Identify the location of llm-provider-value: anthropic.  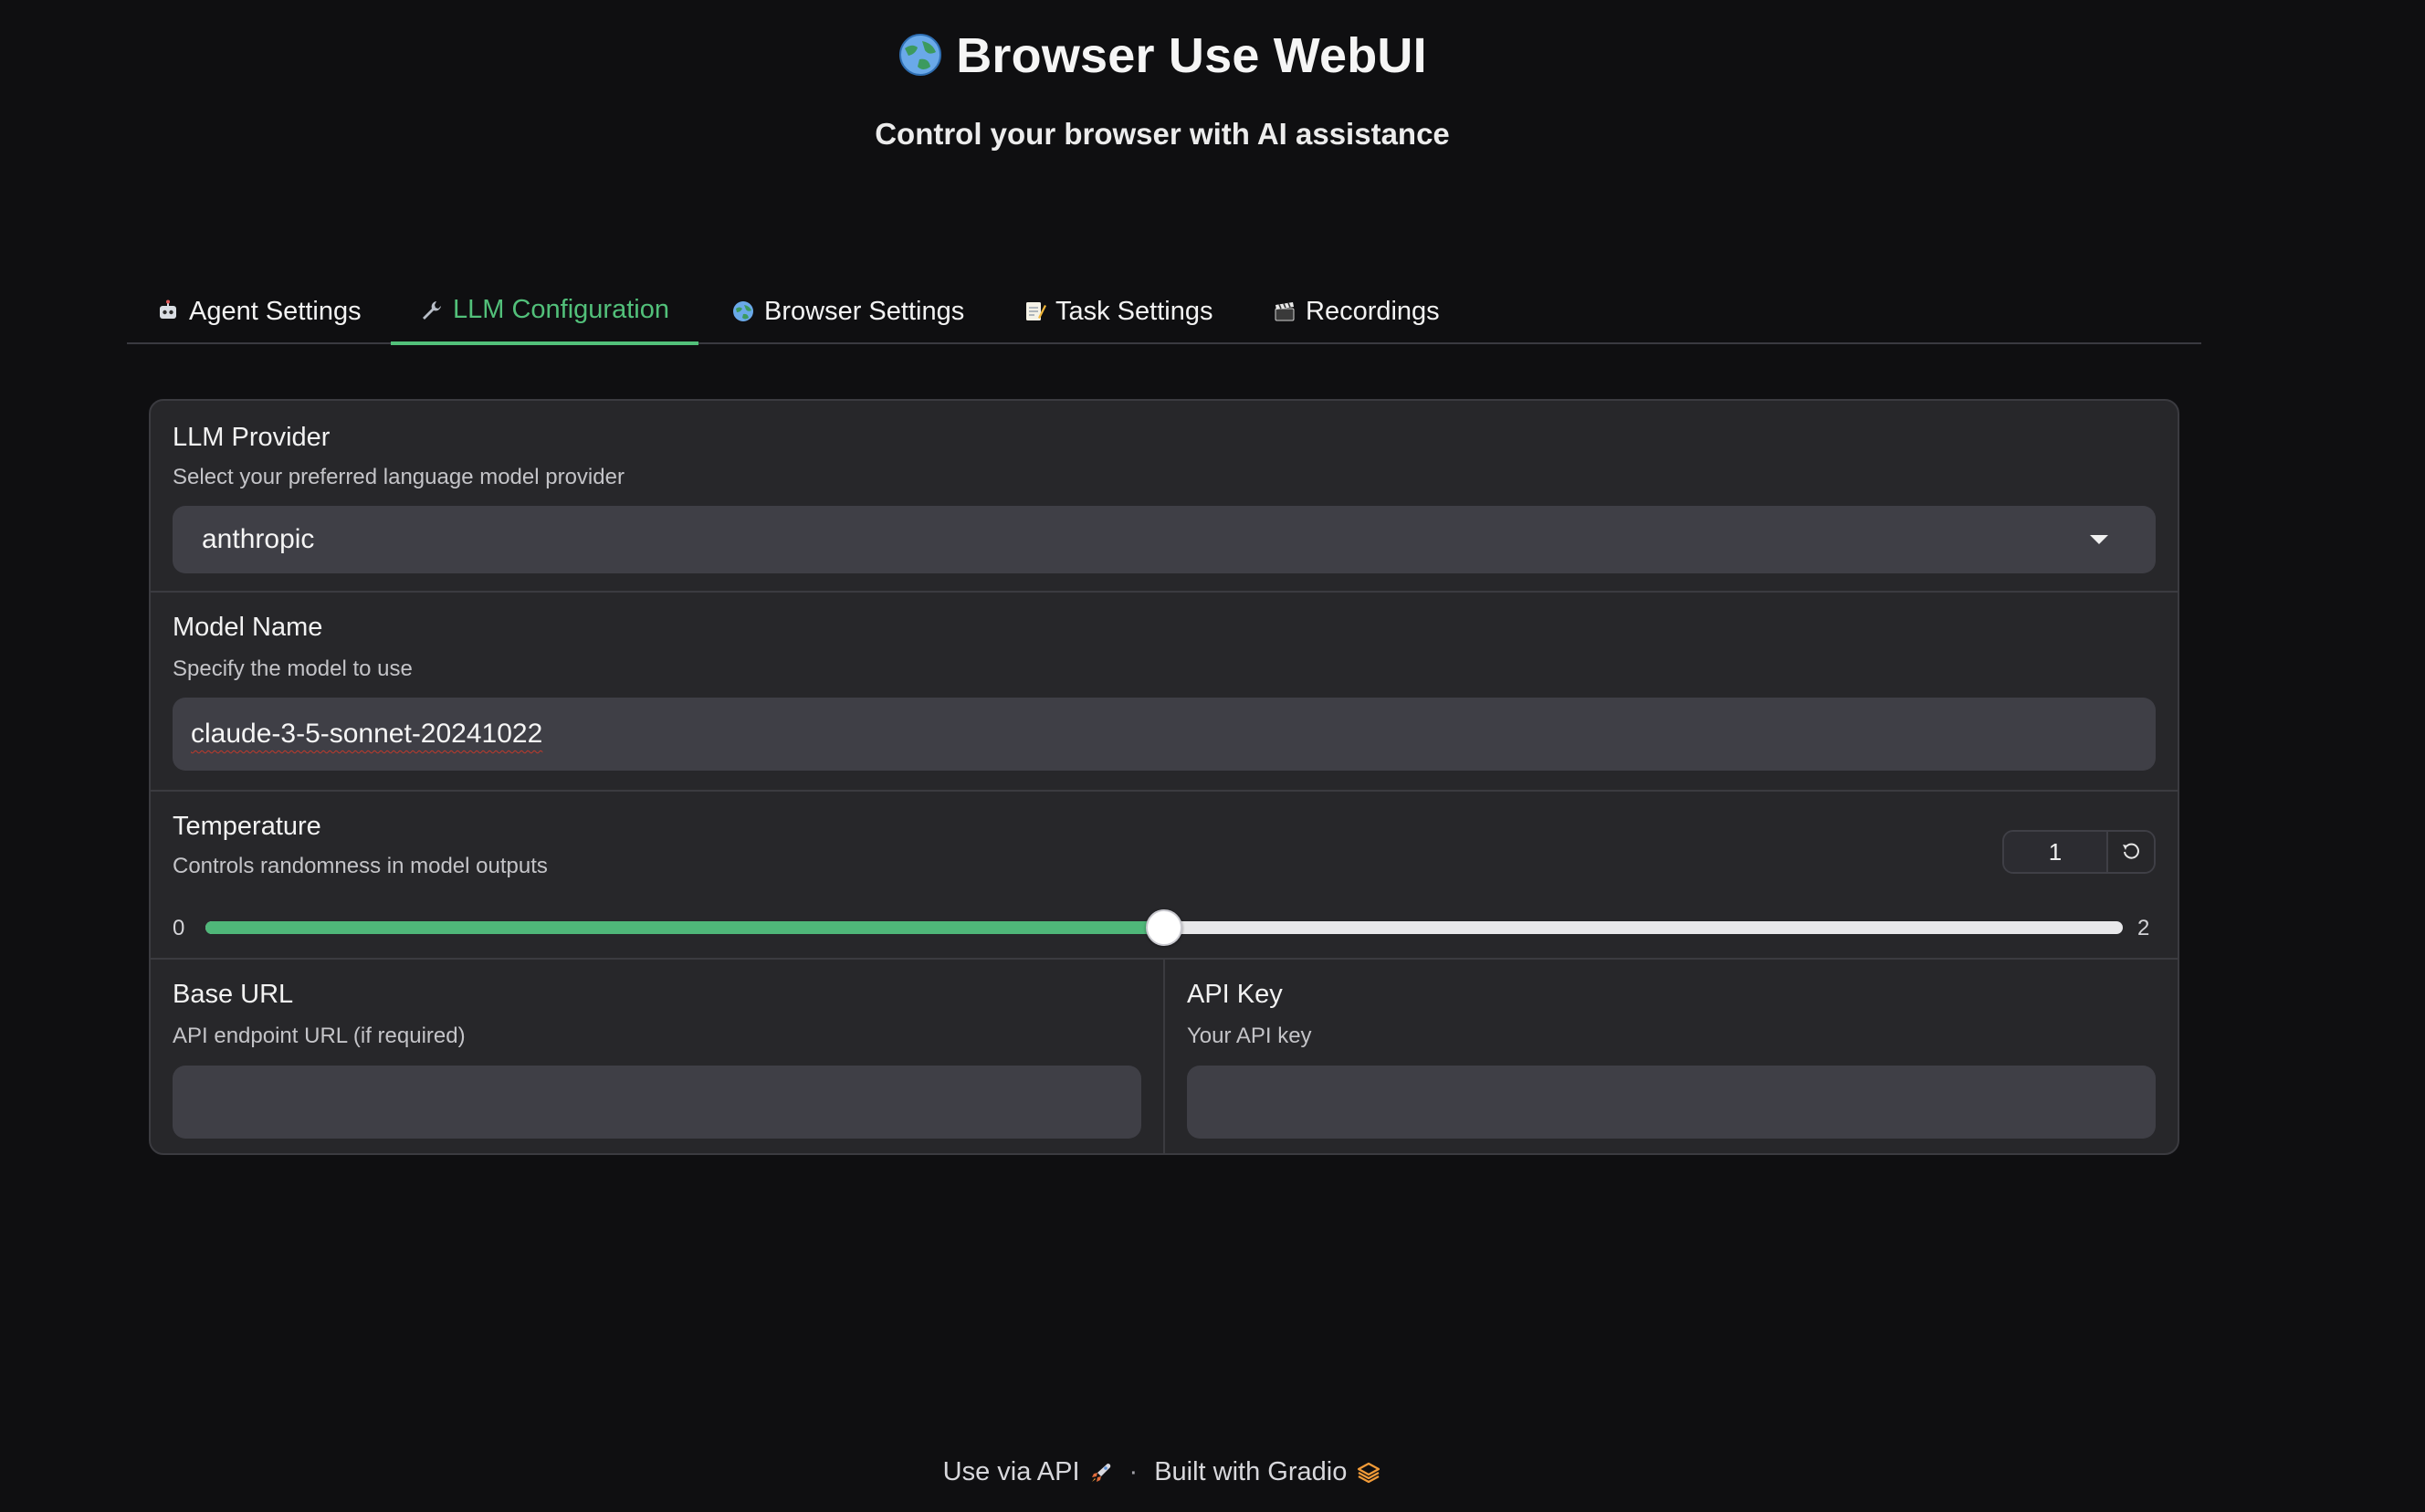
(258, 539).